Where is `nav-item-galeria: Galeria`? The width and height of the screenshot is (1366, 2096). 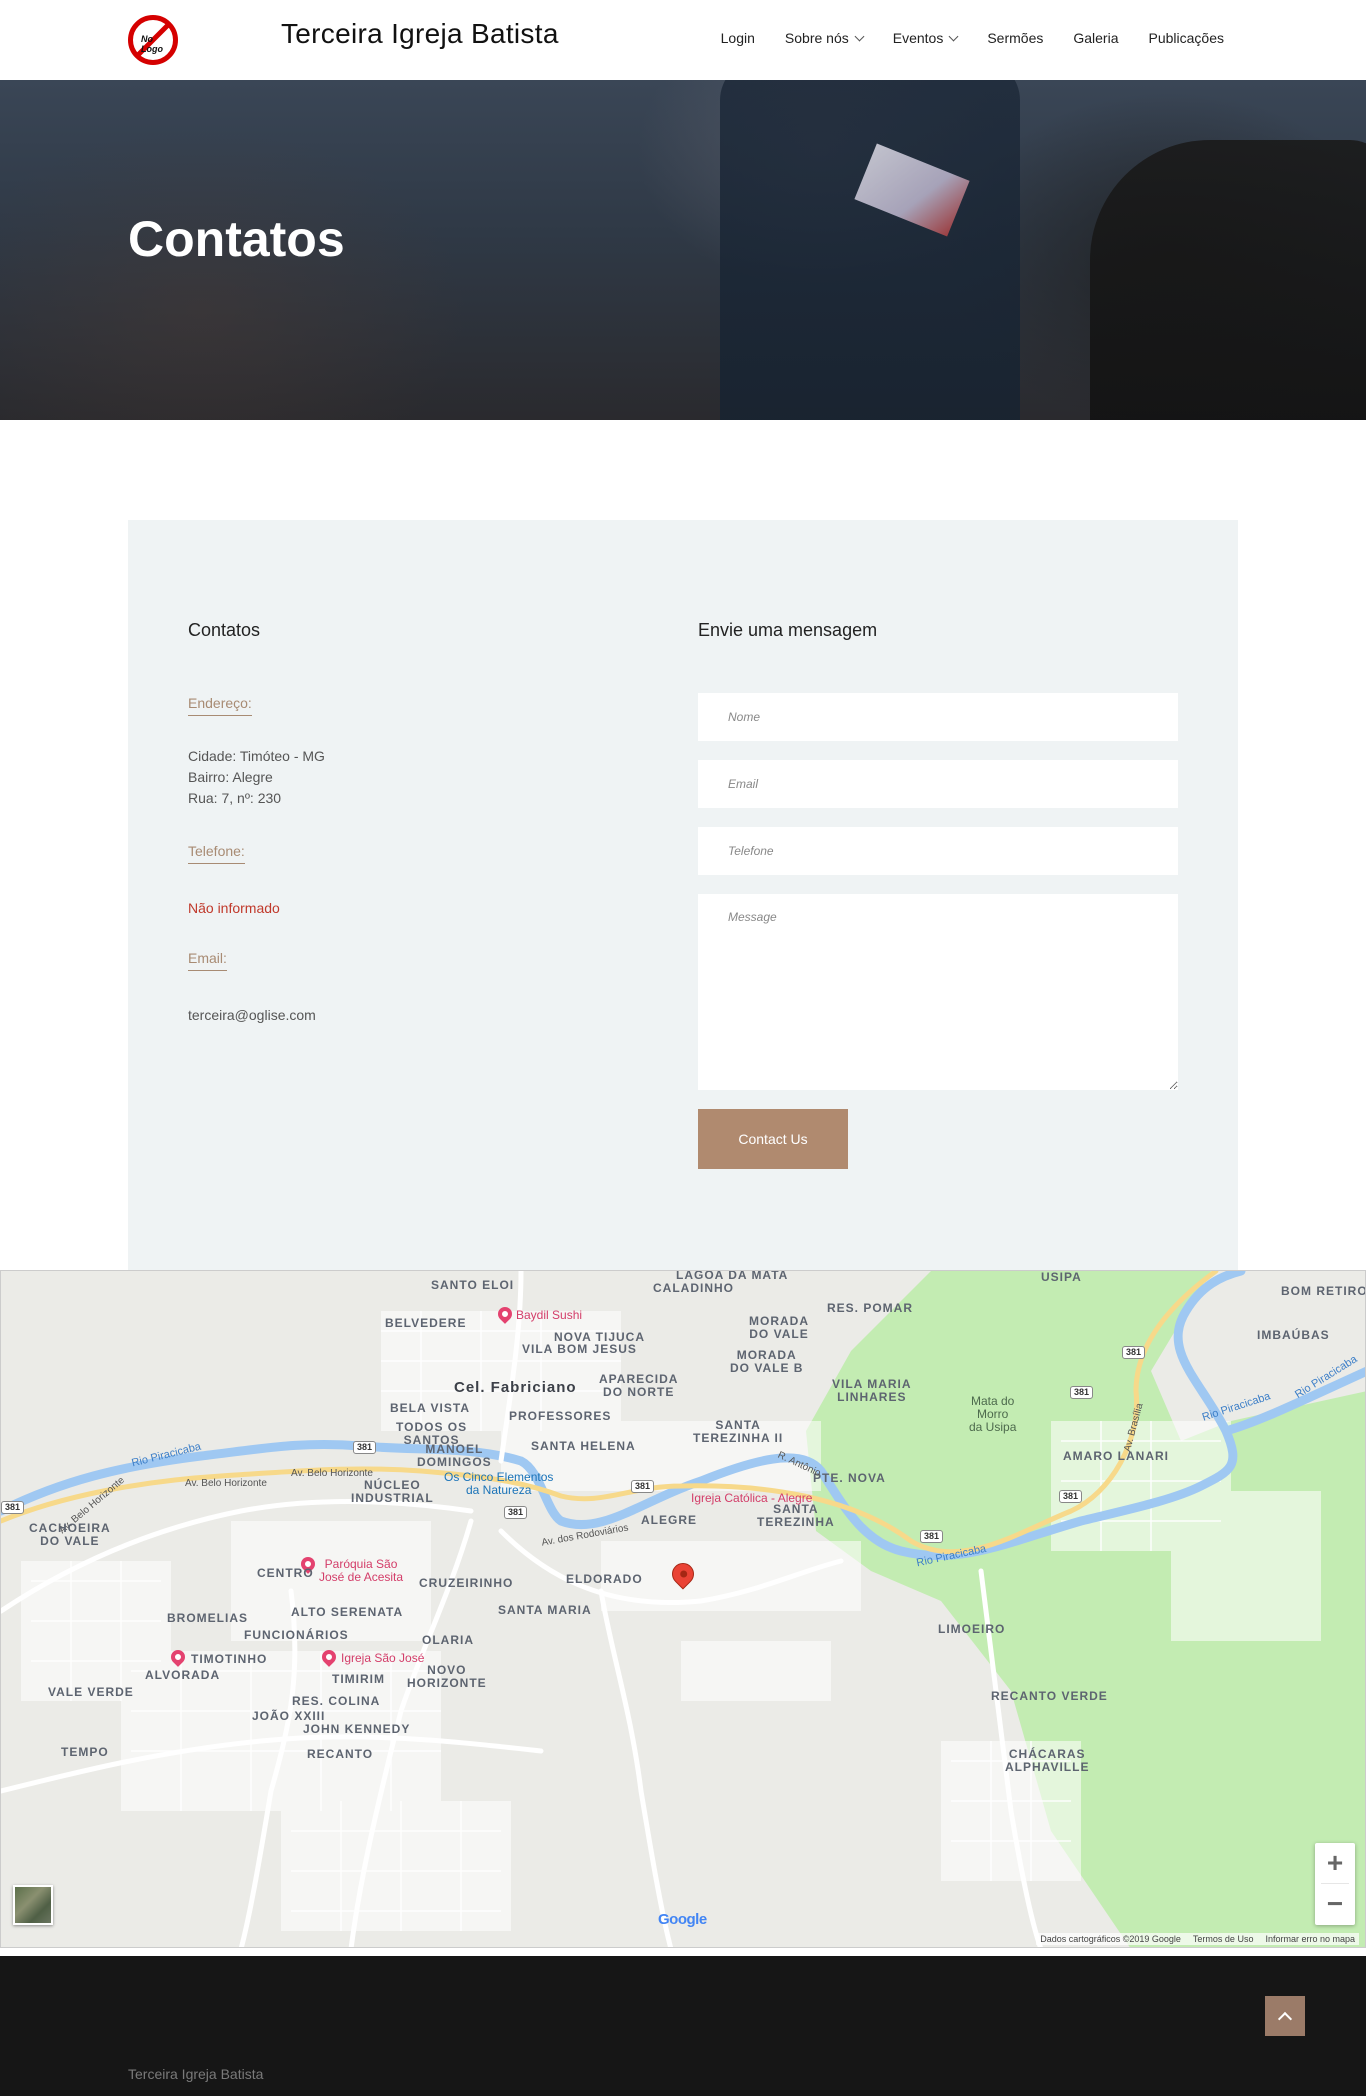
nav-item-galeria: Galeria is located at coordinates (1095, 38).